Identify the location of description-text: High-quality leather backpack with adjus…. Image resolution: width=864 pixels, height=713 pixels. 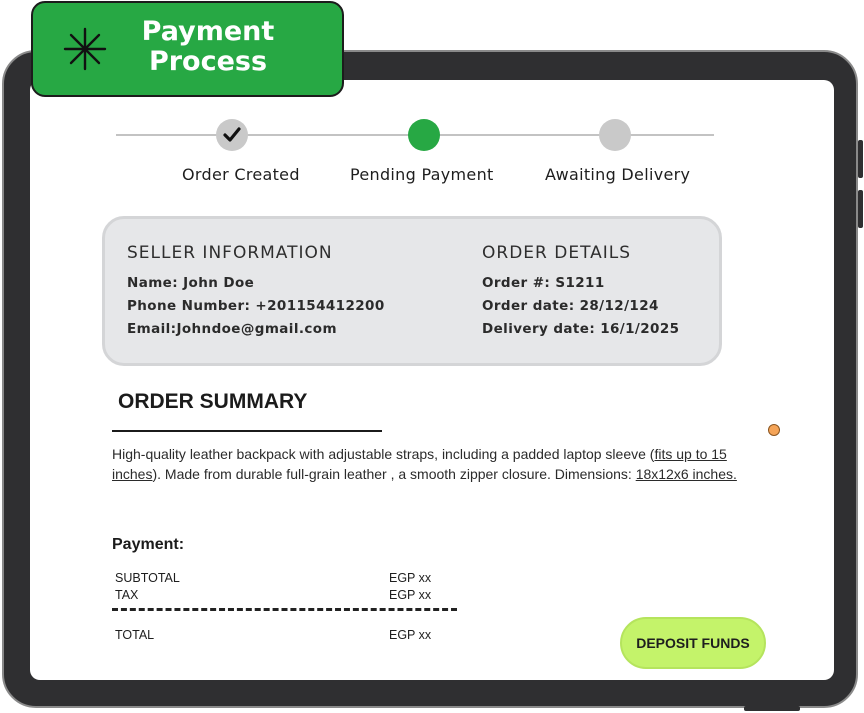
(383, 454).